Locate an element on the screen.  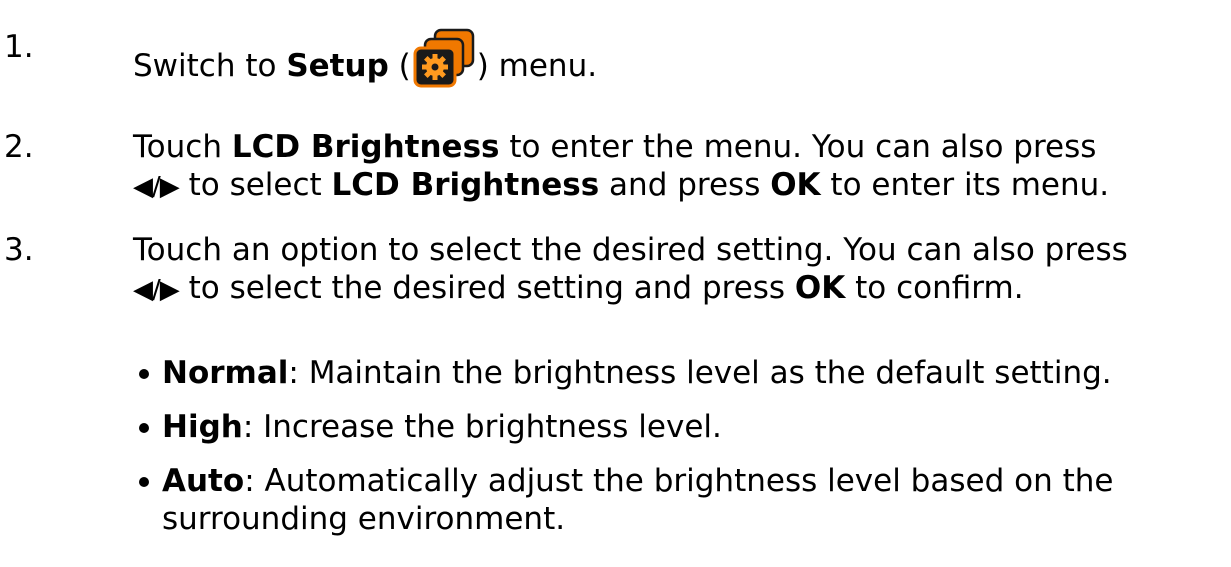
setup-gear-icon is located at coordinates (443, 58).